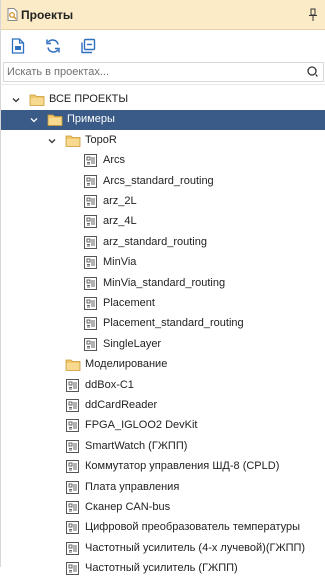 The image size is (325, 579). I want to click on tree-project-row: SmartWatch (ГЖПП), so click(163, 447).